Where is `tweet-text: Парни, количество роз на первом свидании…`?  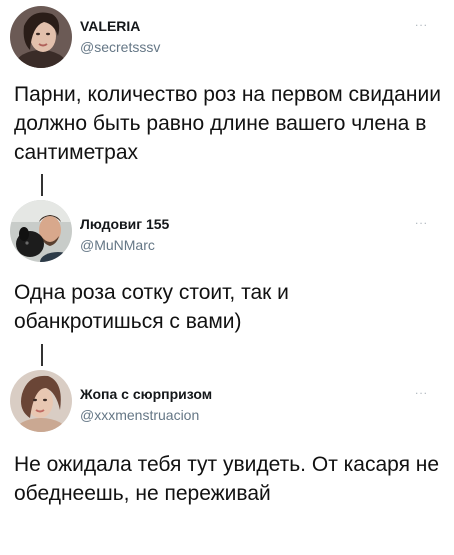 tweet-text: Парни, количество роз на первом свидании… is located at coordinates (227, 123).